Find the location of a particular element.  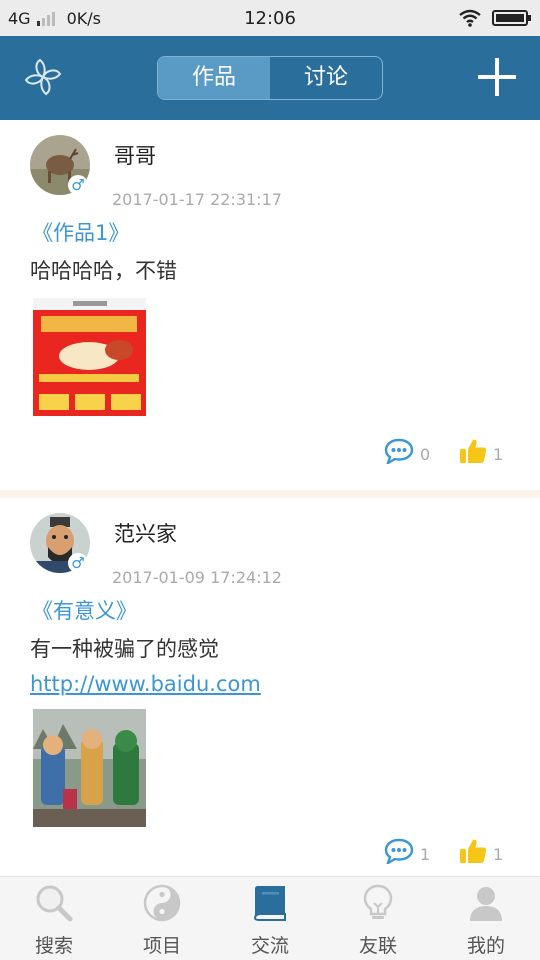

comment-count: 0 is located at coordinates (425, 454).